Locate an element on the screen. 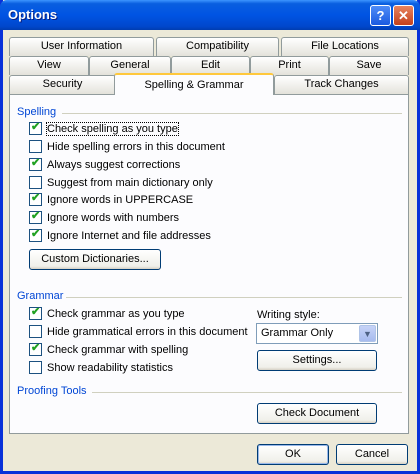 This screenshot has width=420, height=474. tab-track-changes: Track Changes is located at coordinates (341, 84).